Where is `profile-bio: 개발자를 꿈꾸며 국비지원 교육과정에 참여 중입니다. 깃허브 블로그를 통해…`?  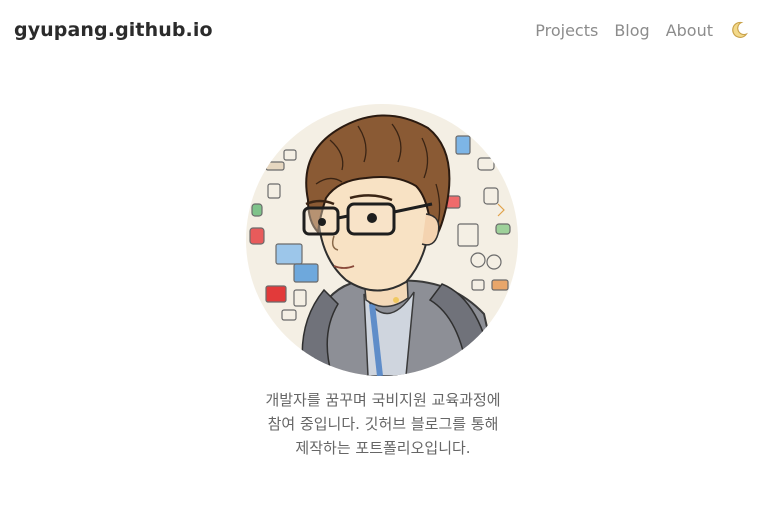
profile-bio: 개발자를 꿈꾸며 국비지원 교육과정에 참여 중입니다. 깃허브 블로그를 통해… is located at coordinates (383, 424).